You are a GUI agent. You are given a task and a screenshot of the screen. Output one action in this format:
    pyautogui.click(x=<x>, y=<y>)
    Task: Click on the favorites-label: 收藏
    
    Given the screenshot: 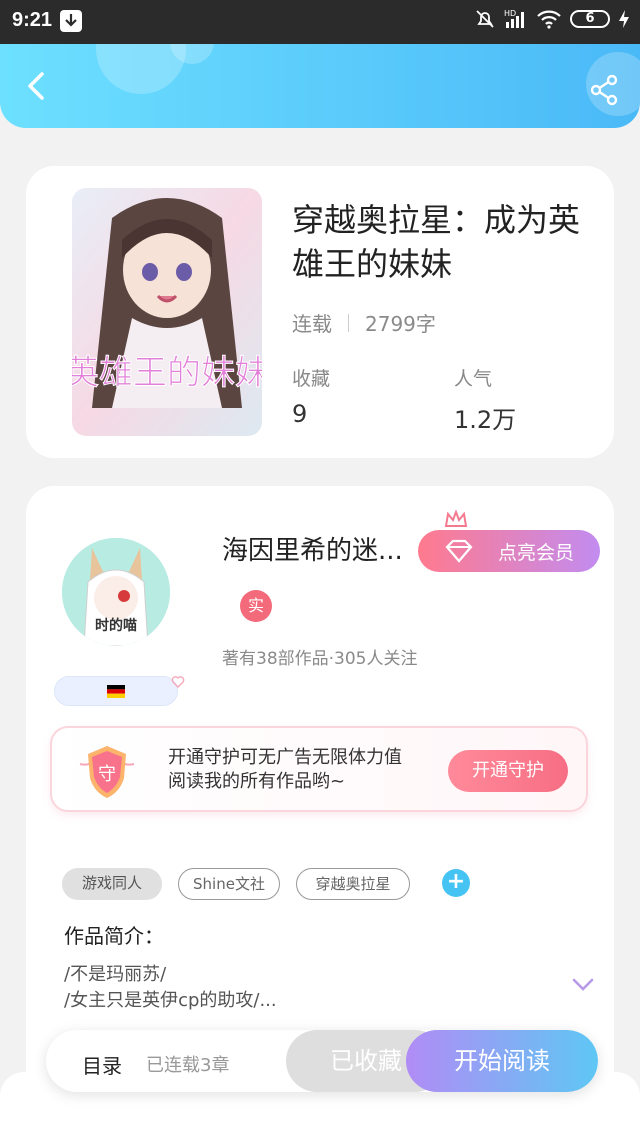 What is the action you would take?
    pyautogui.click(x=311, y=379)
    